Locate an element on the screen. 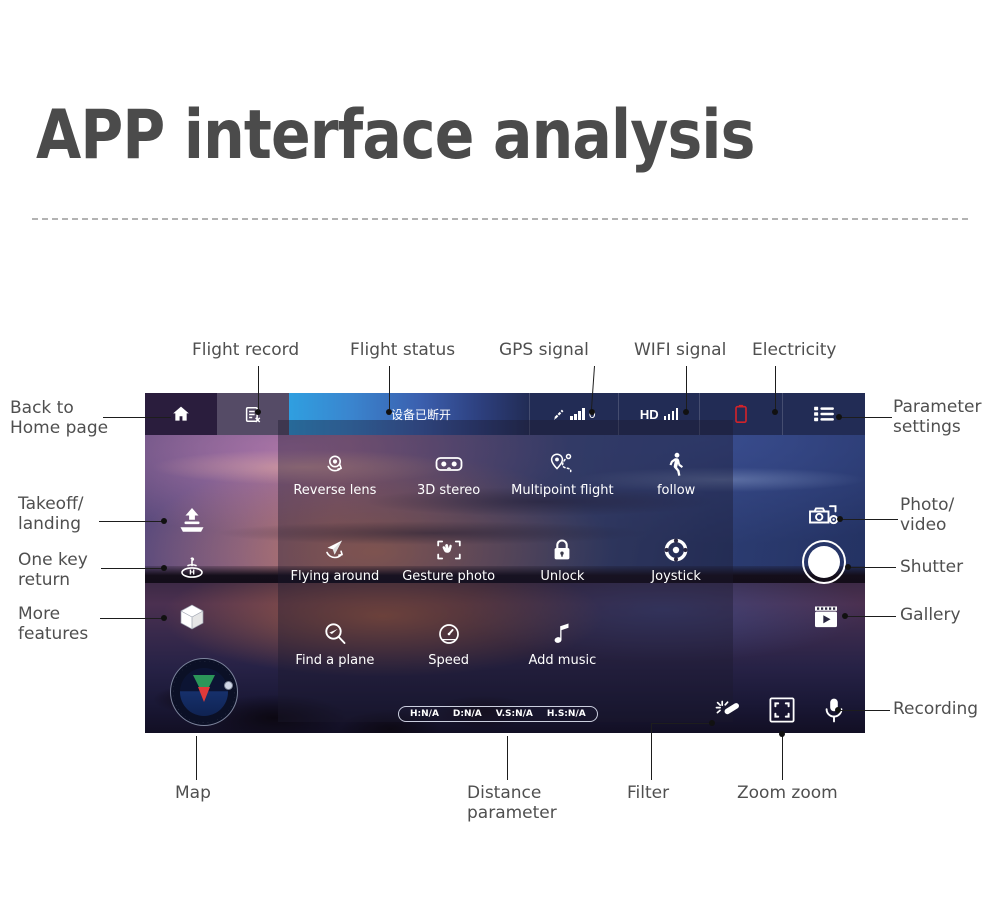 The height and width of the screenshot is (916, 1000). callout-flight-record: Flight record is located at coordinates (246, 350).